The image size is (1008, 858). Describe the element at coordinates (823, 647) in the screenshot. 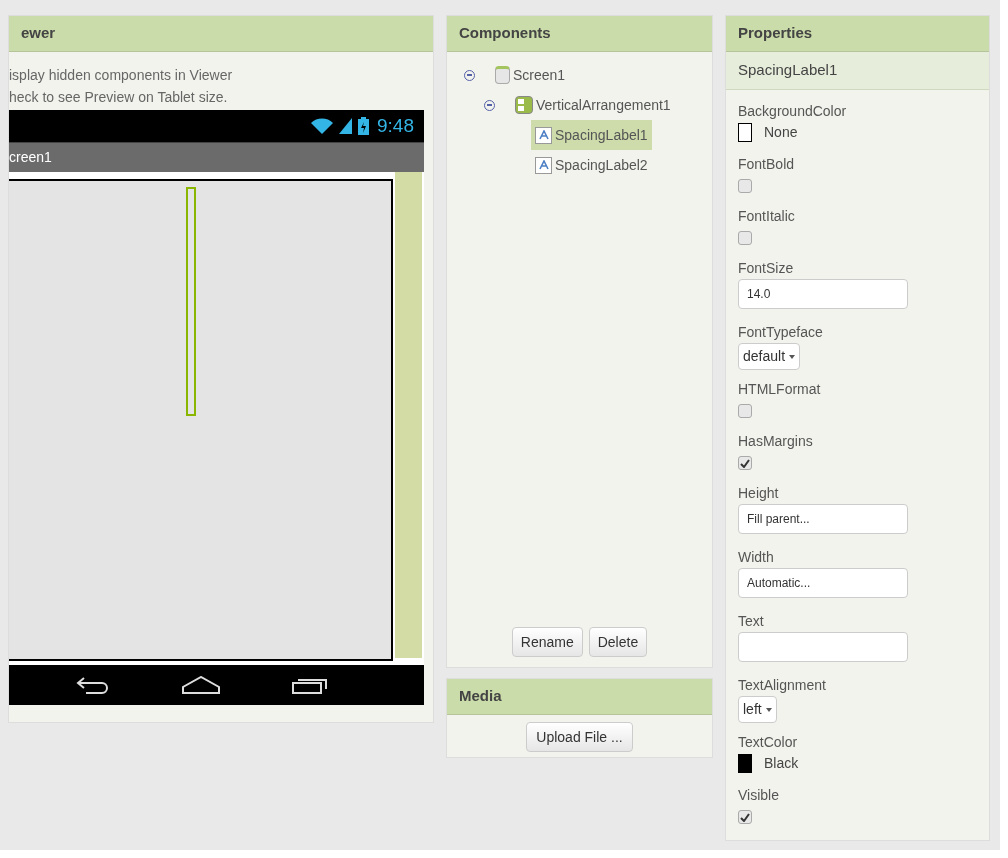

I see `text-field` at that location.